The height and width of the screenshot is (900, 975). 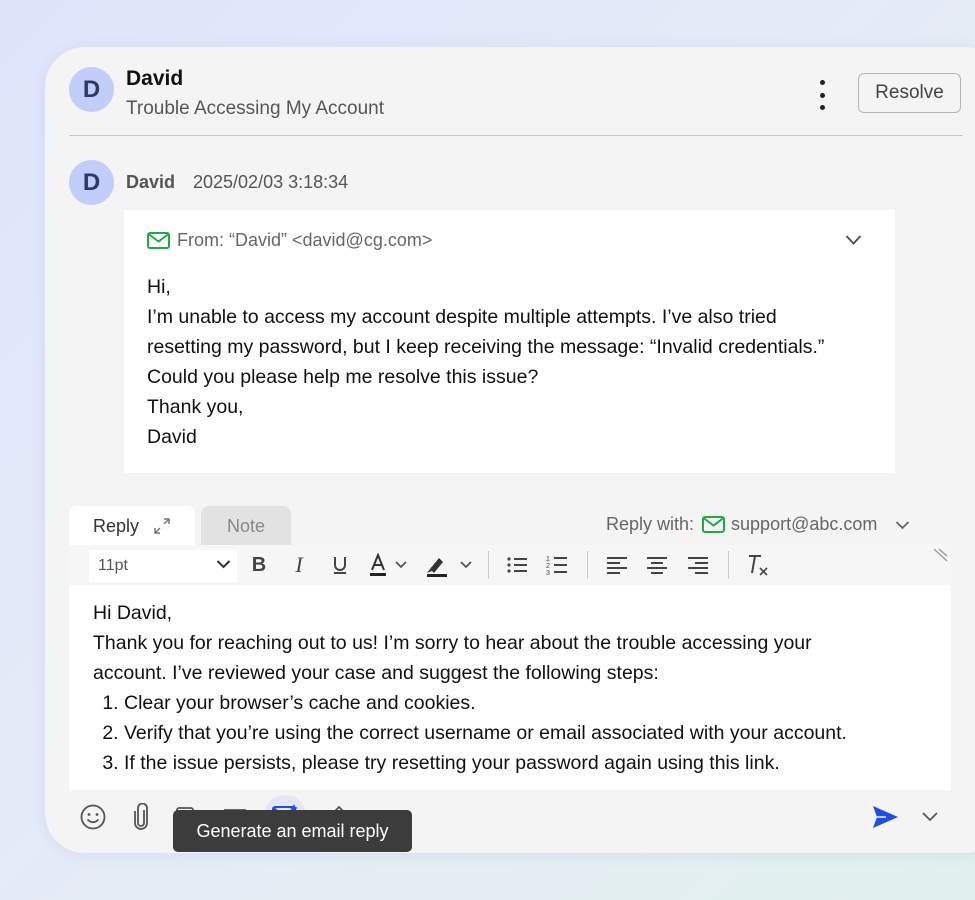 What do you see at coordinates (155, 78) in the screenshot?
I see `header-sender-name: David` at bounding box center [155, 78].